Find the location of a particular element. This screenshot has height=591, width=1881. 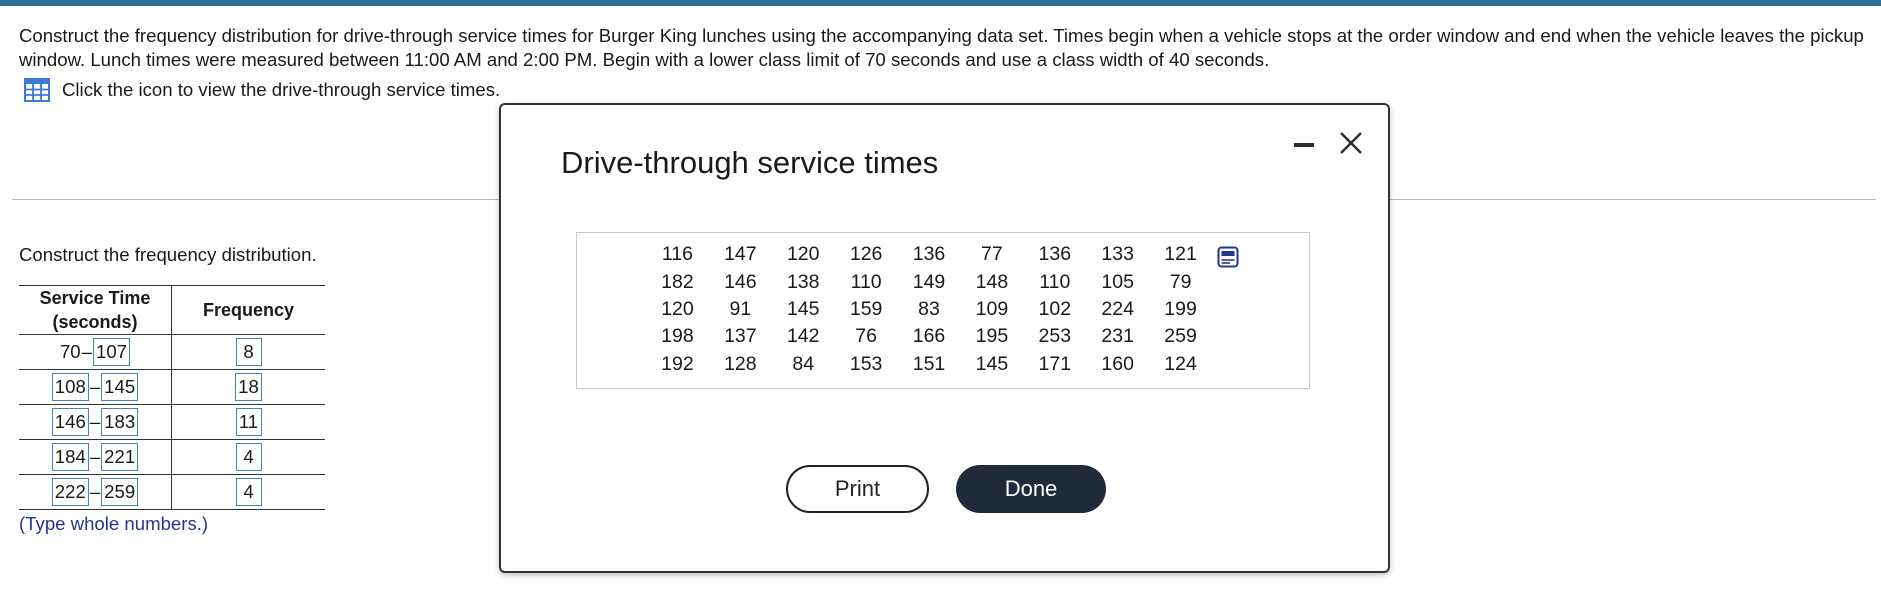

time-value: 159 is located at coordinates (866, 308).